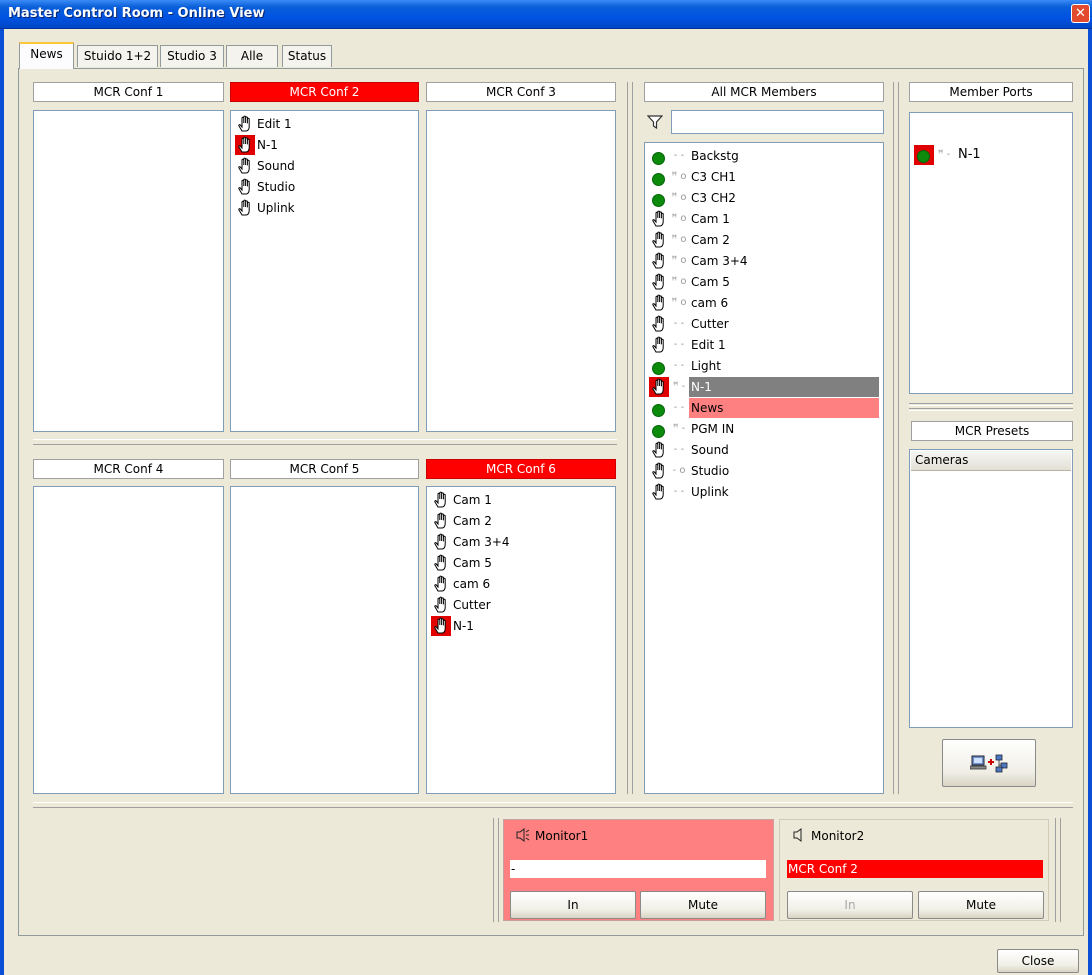 Image resolution: width=1092 pixels, height=975 pixels. What do you see at coordinates (472, 584) in the screenshot?
I see `conf-member-label: cam 6` at bounding box center [472, 584].